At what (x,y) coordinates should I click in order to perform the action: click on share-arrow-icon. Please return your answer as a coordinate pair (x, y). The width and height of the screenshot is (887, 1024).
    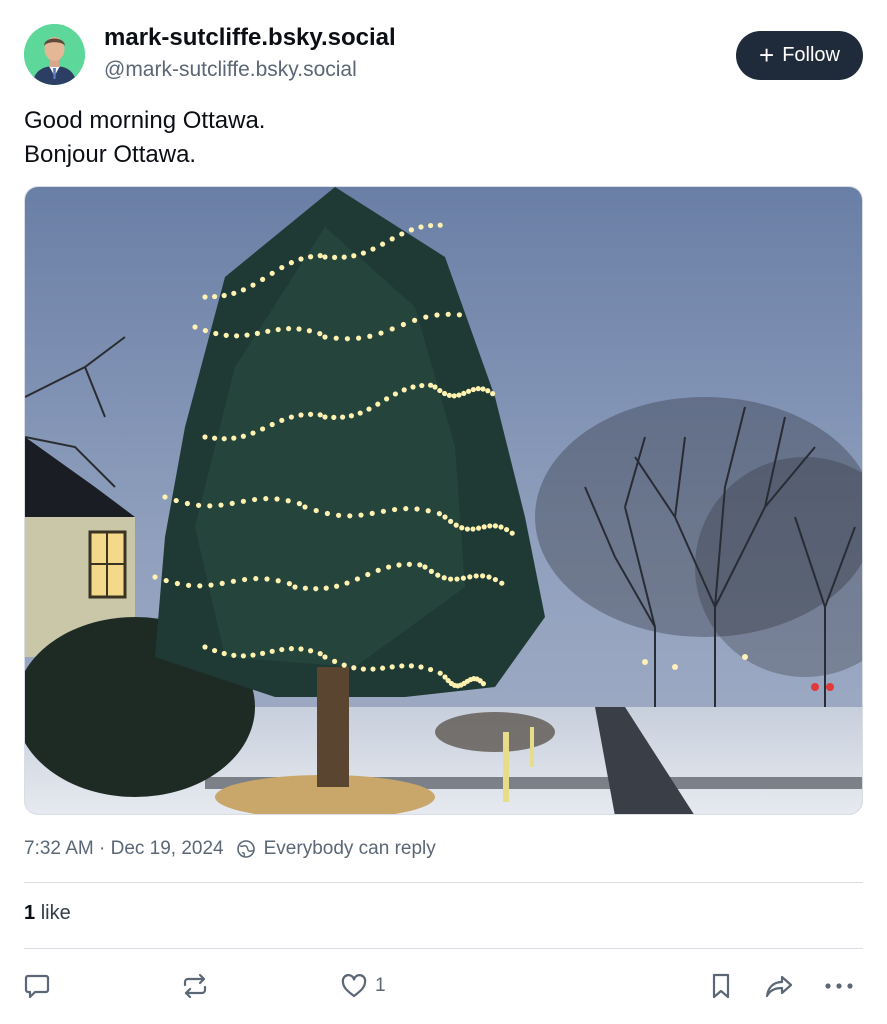
    Looking at the image, I should click on (779, 986).